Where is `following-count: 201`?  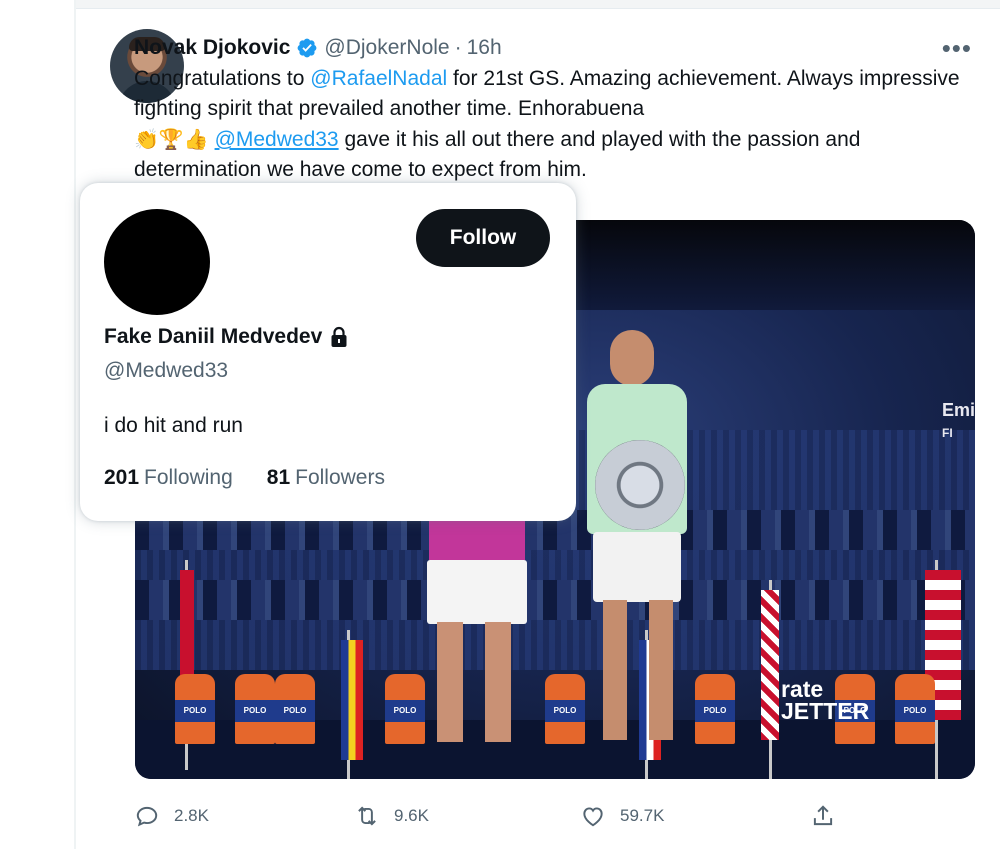
following-count: 201 is located at coordinates (122, 477).